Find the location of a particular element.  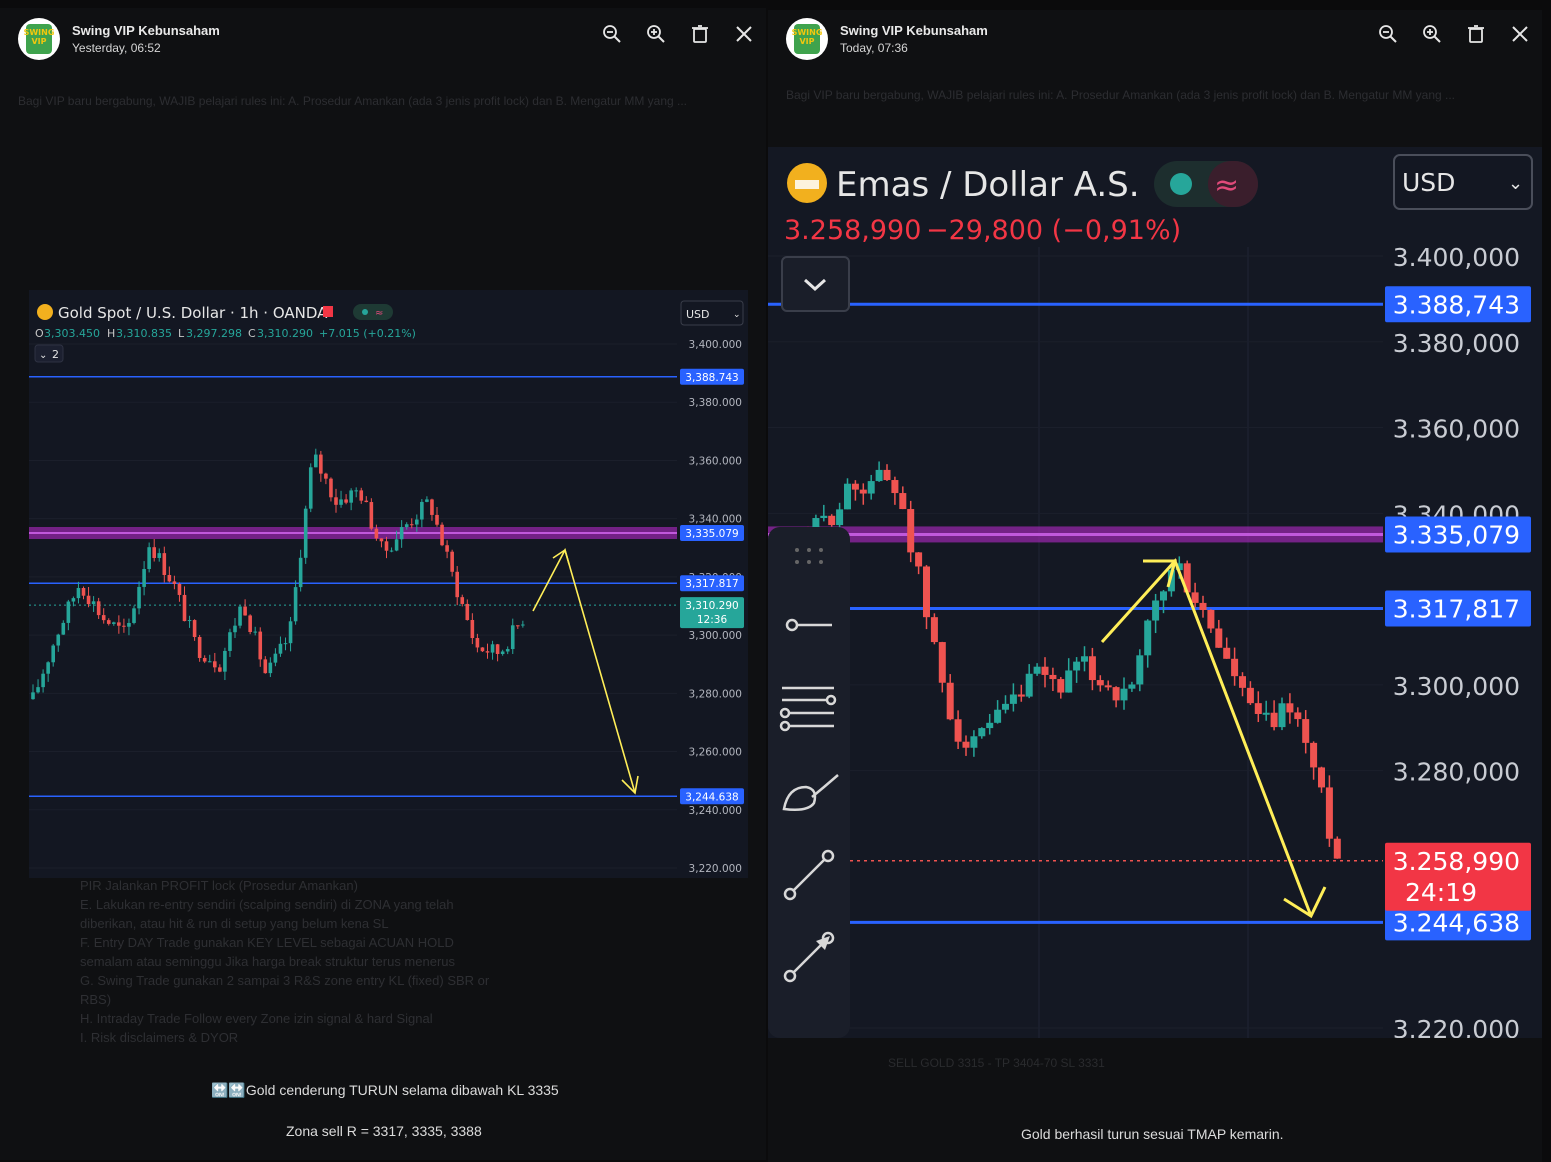

ohlc-c-label: C is located at coordinates (252, 333).